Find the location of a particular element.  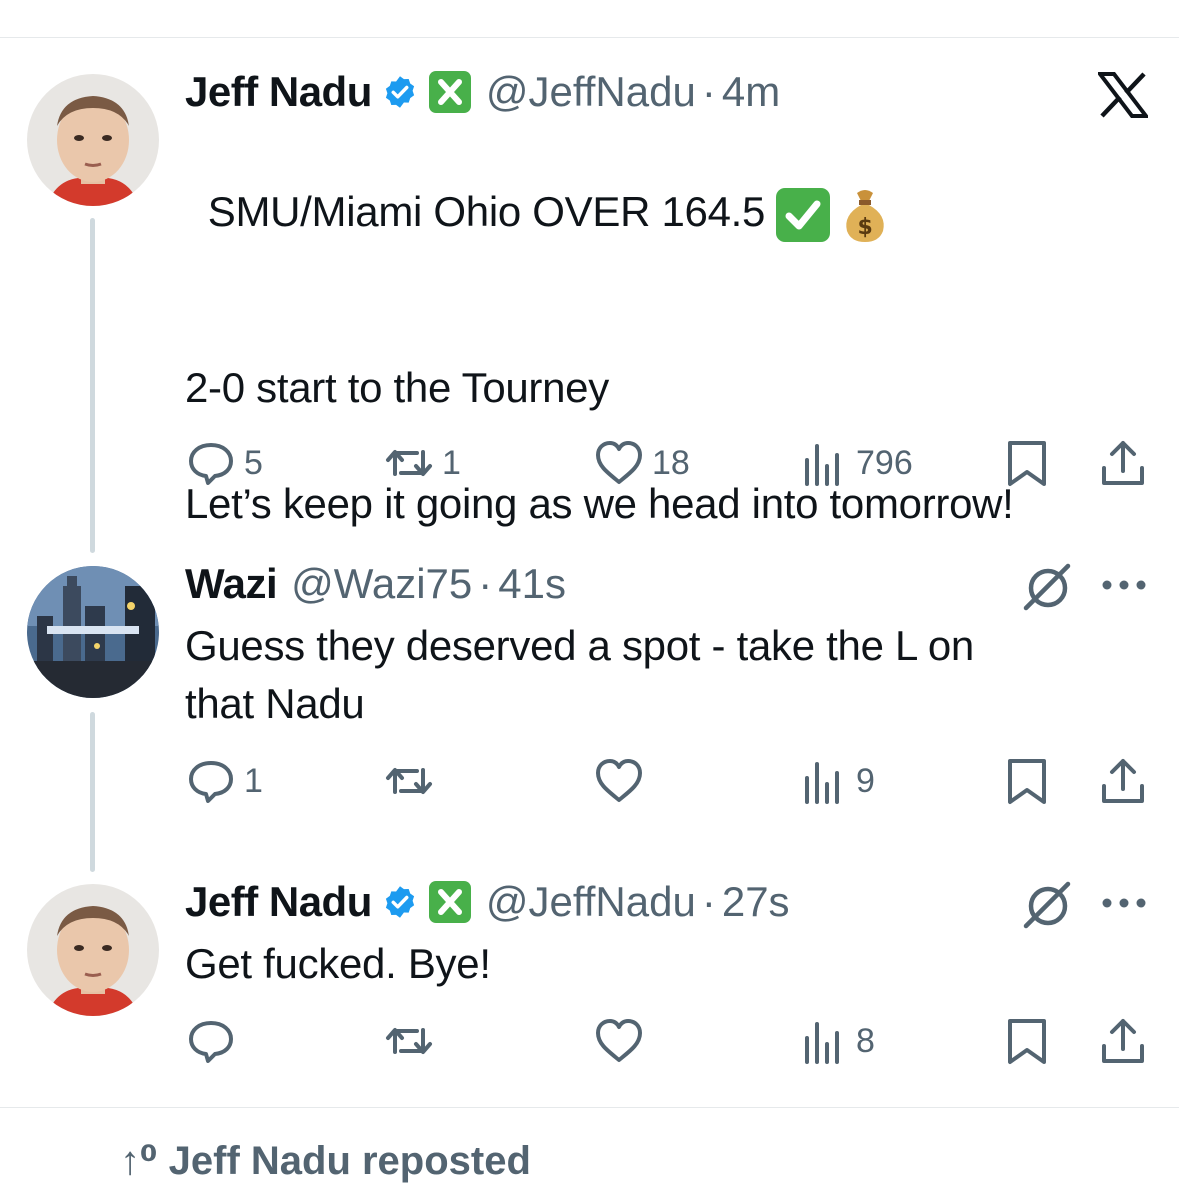

x-logo-icon is located at coordinates (1123, 97).